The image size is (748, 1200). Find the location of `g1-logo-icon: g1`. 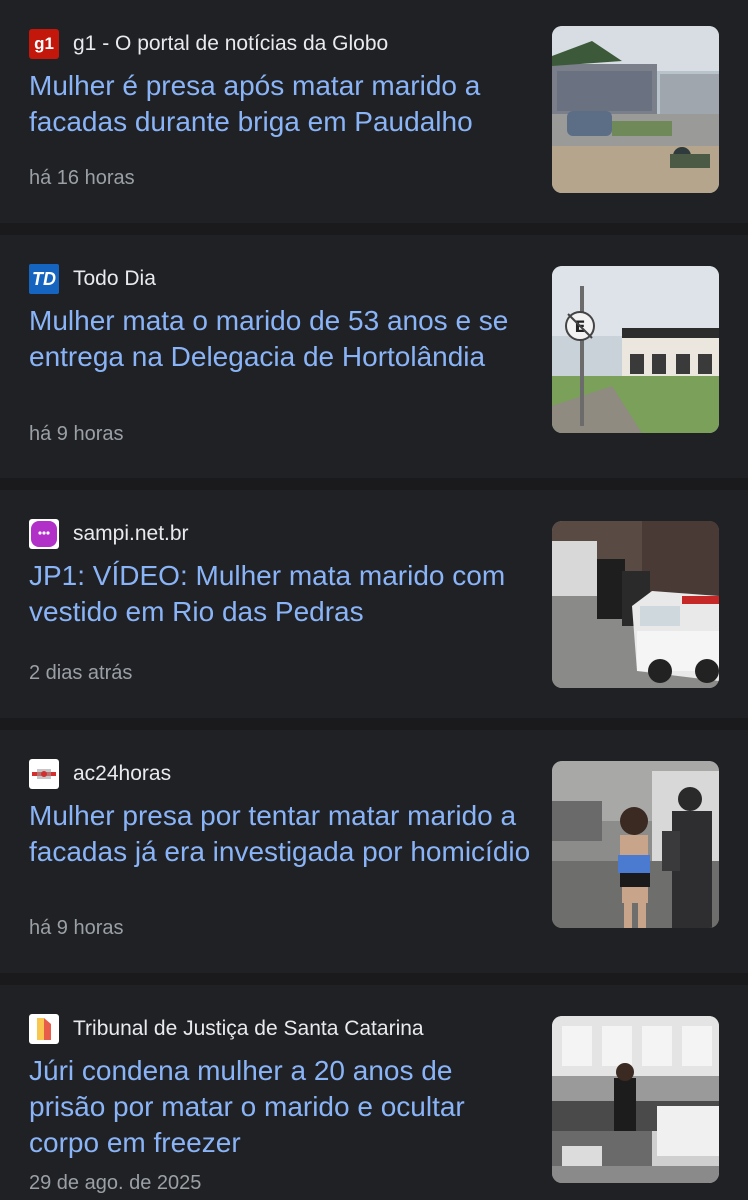

g1-logo-icon: g1 is located at coordinates (44, 44).